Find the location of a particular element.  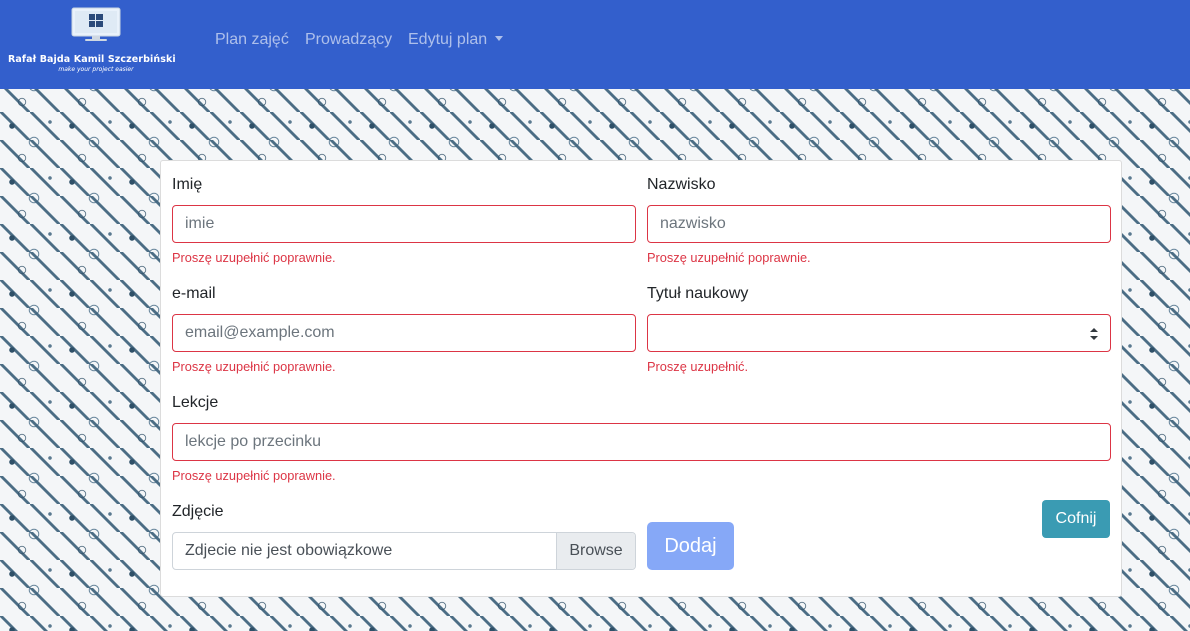

lessons-error: Proszę uzupełnić poprawnie. is located at coordinates (254, 475).